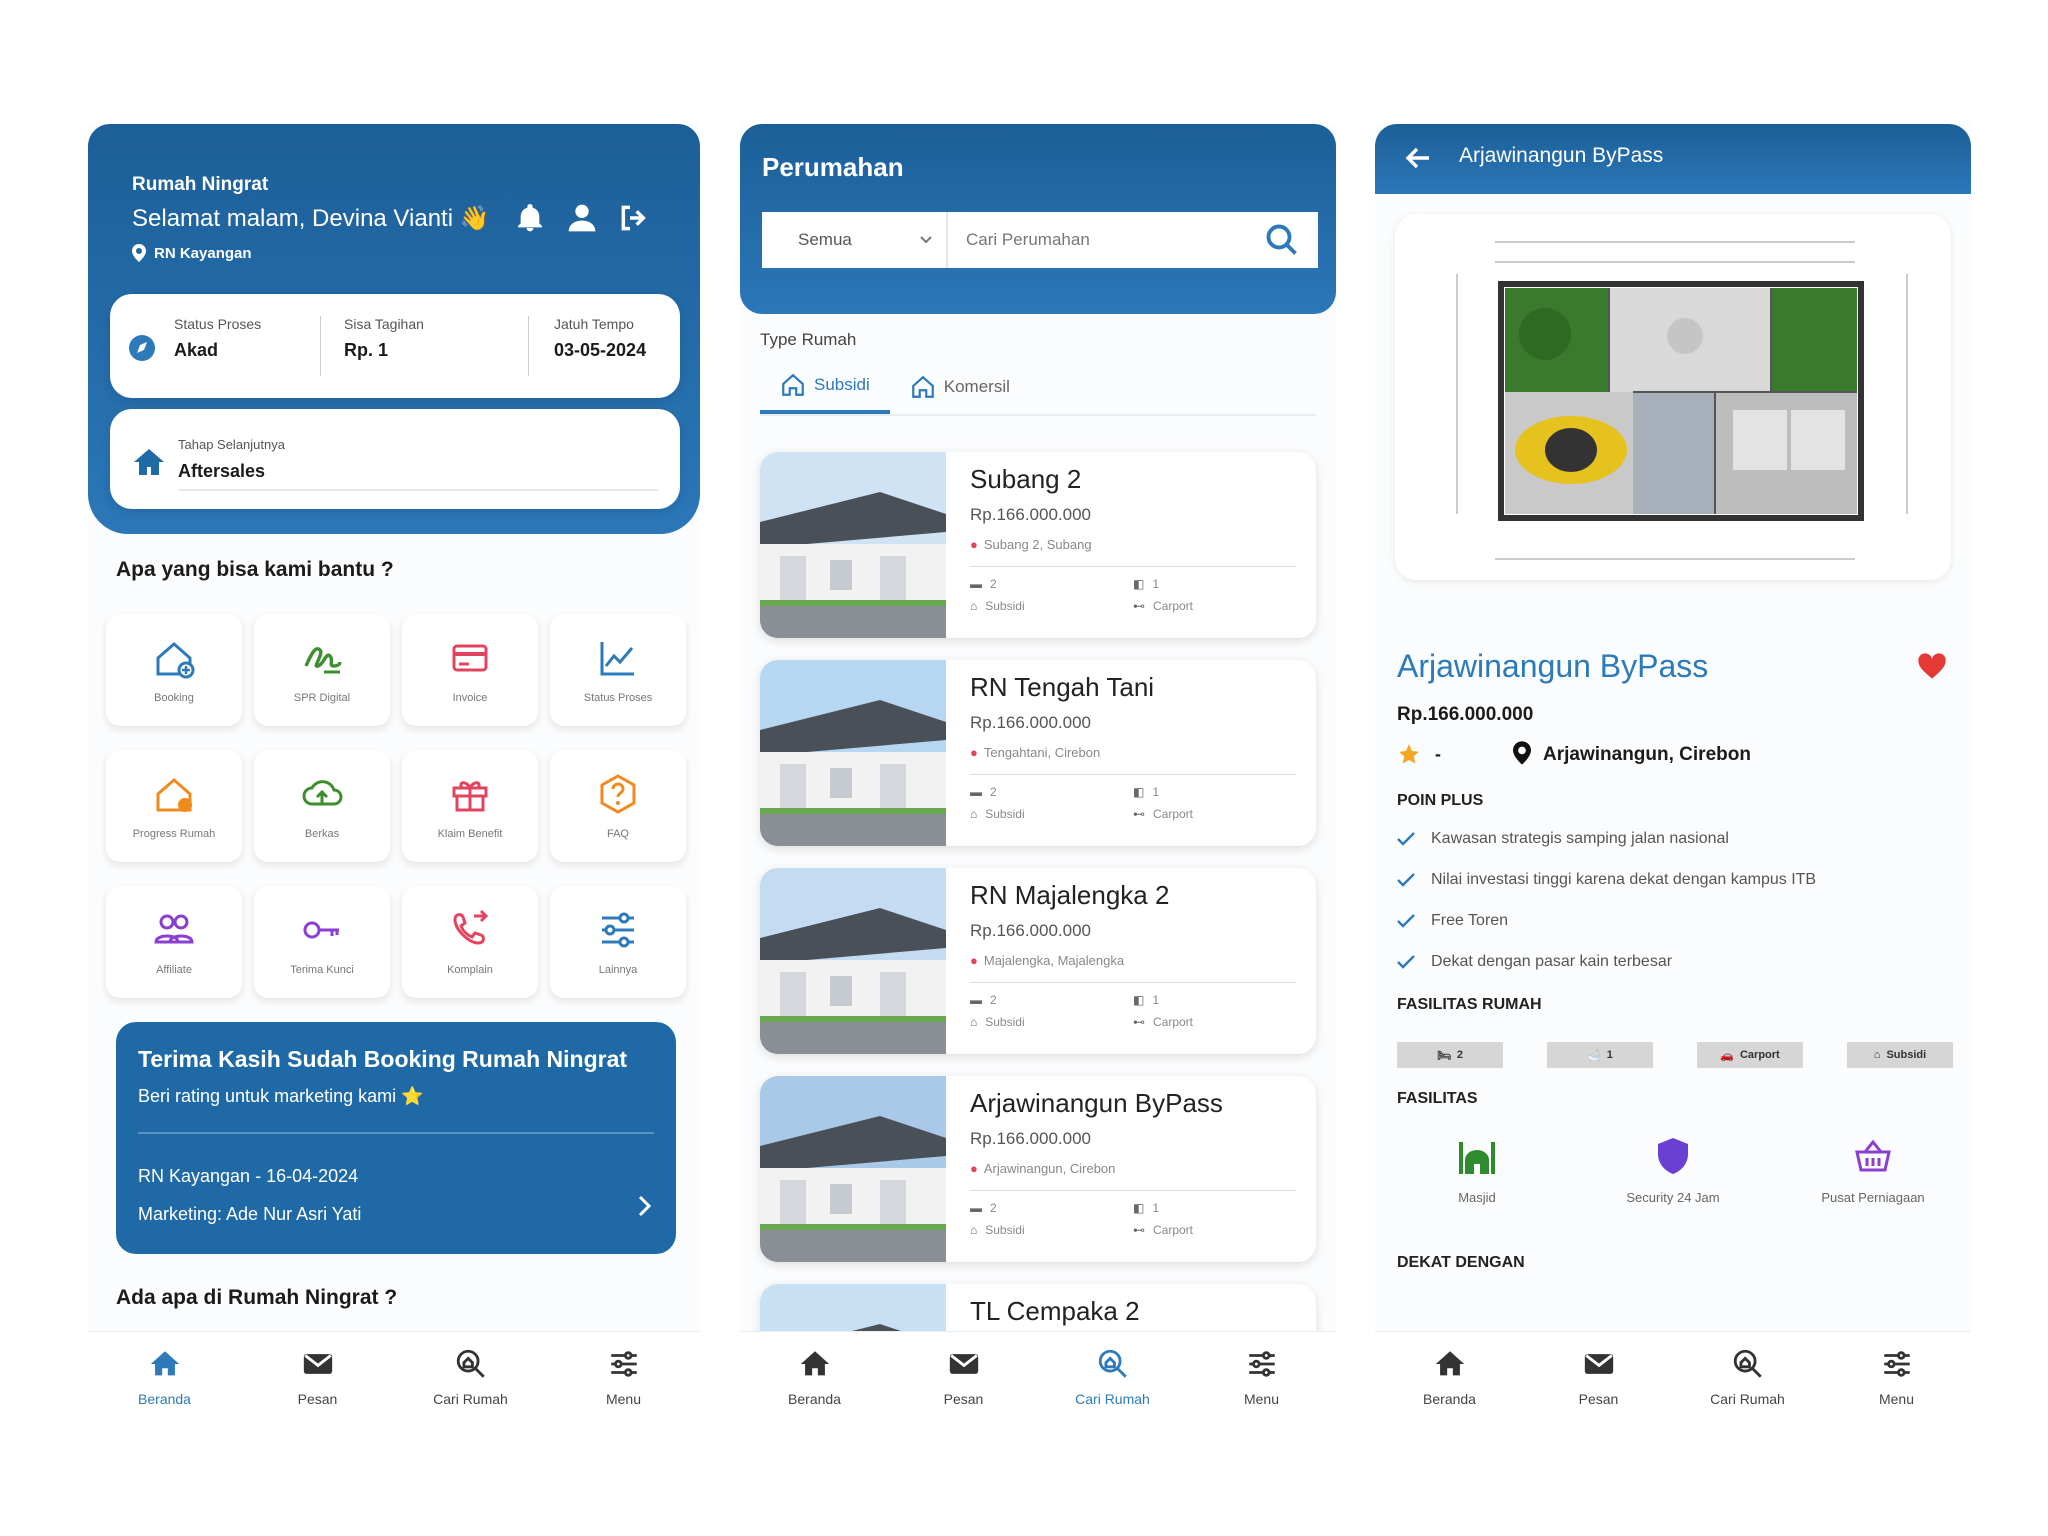 This screenshot has height=1536, width=2048. Describe the element at coordinates (1038, 388) in the screenshot. I see `type-tabs: Subsidi Komersil` at that location.